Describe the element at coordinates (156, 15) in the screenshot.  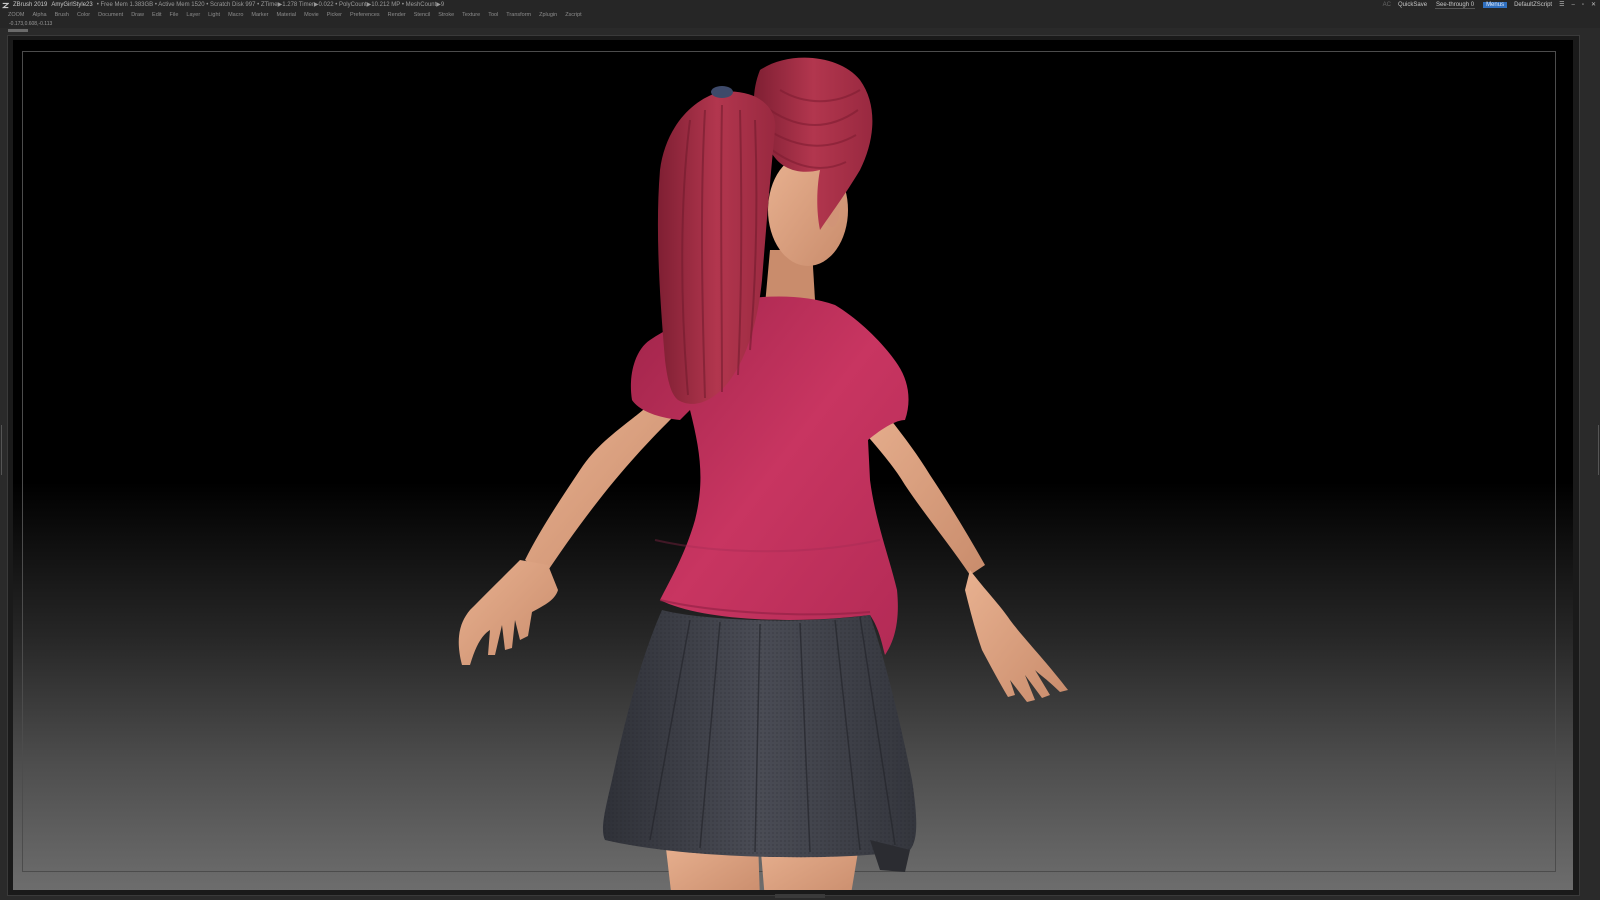
I see `menu-item-edit: Edit` at that location.